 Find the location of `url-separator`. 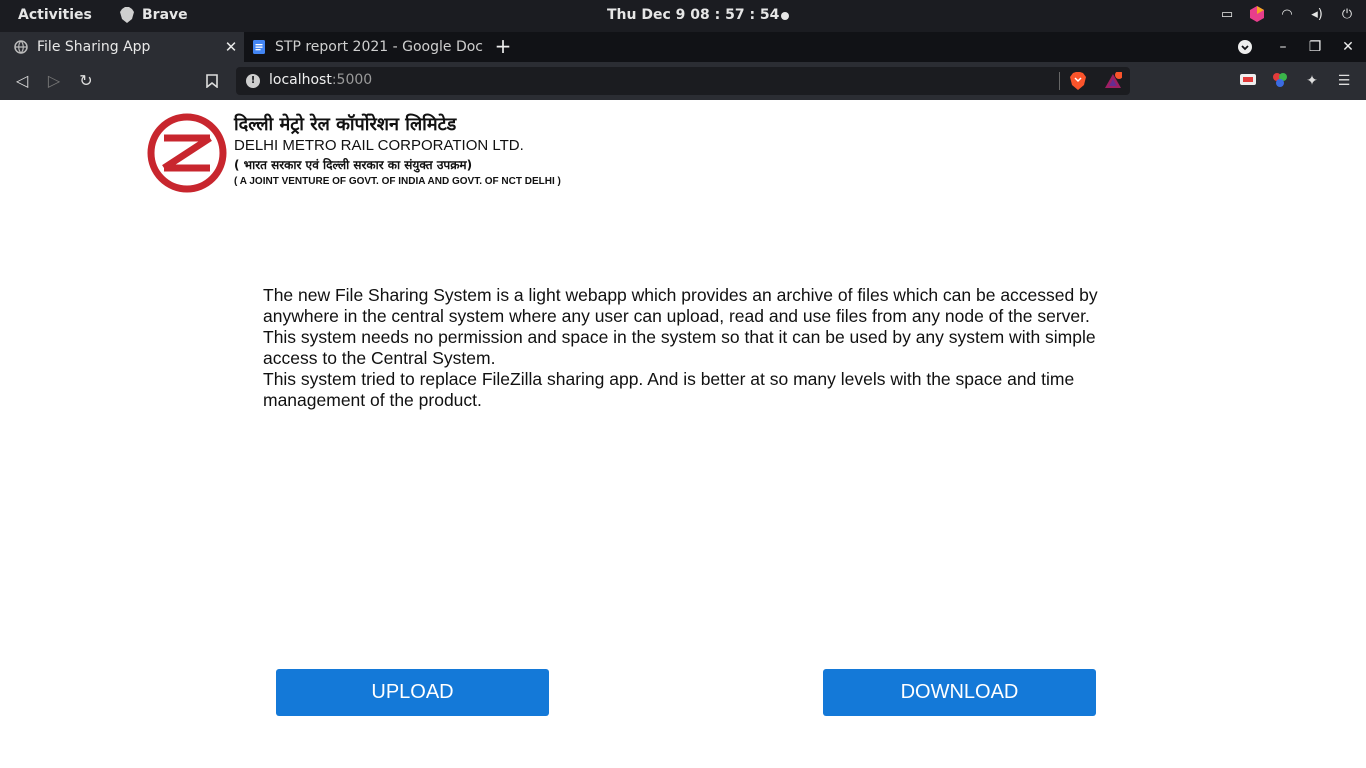

url-separator is located at coordinates (1059, 81).